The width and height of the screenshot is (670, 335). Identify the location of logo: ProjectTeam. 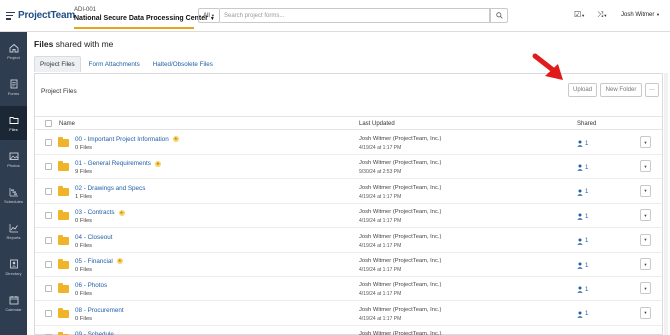
(40, 15).